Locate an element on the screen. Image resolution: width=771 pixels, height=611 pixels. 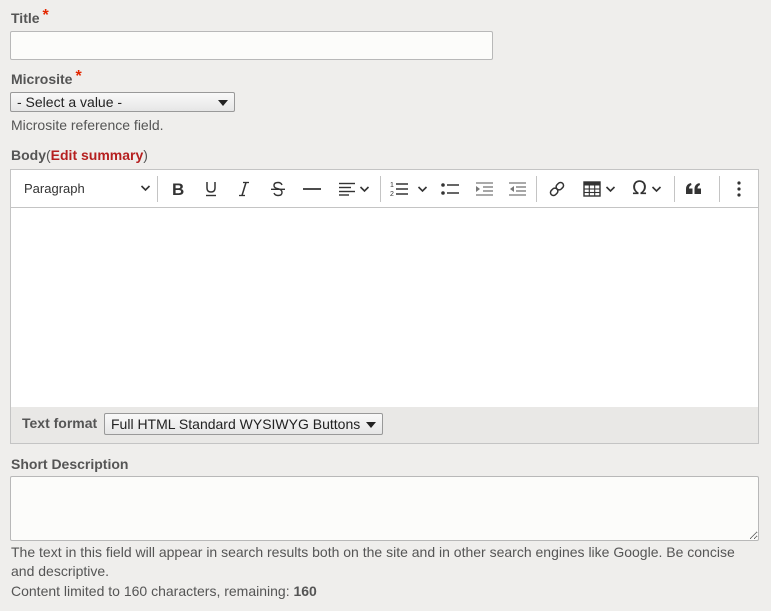
horizontal-line-icon is located at coordinates (312, 189).